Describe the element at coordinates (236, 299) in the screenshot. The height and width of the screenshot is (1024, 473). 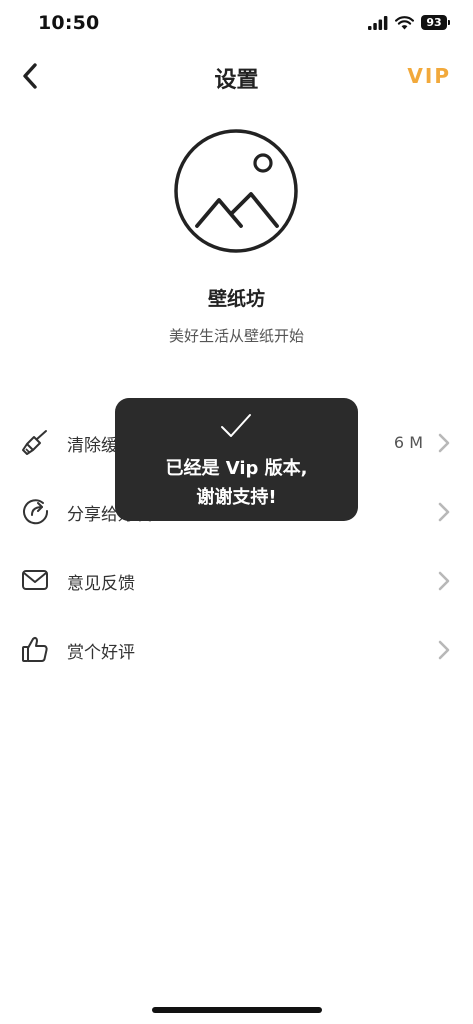
I see `app-name: 壁纸坊` at that location.